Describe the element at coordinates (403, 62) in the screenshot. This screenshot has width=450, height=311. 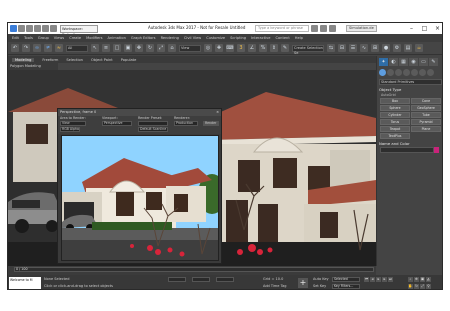
I see `hierarchy-tab-icon: ▦` at that location.